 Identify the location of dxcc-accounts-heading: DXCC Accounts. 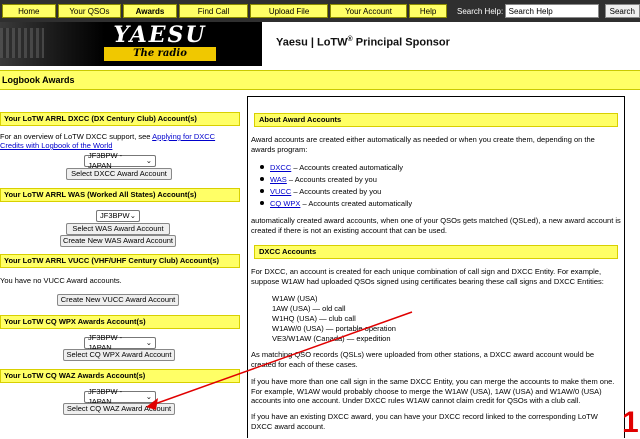
(436, 252).